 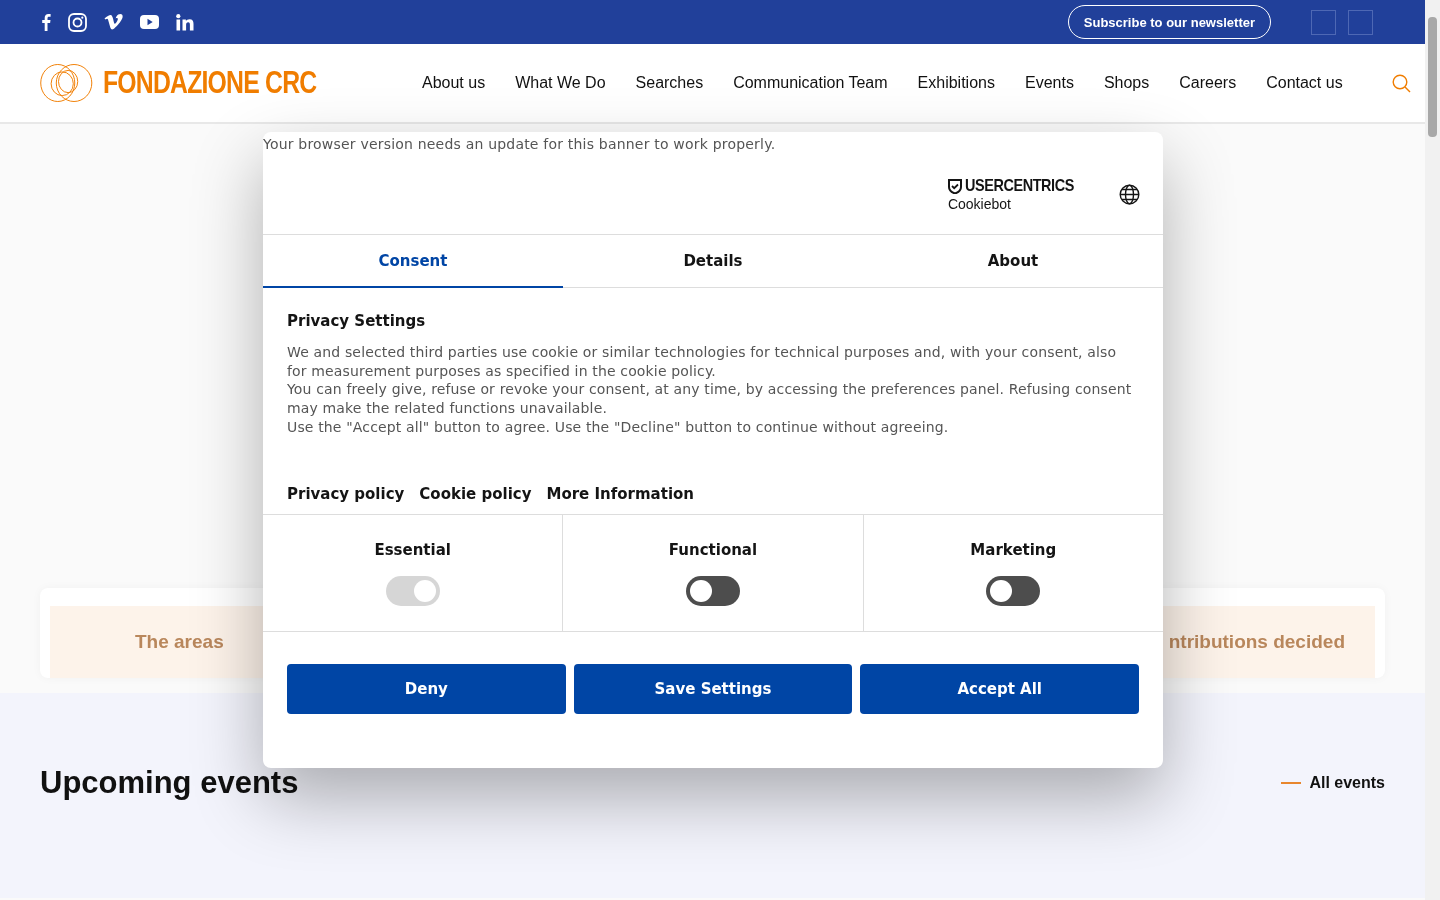 What do you see at coordinates (413, 261) in the screenshot?
I see `tab: Consent` at bounding box center [413, 261].